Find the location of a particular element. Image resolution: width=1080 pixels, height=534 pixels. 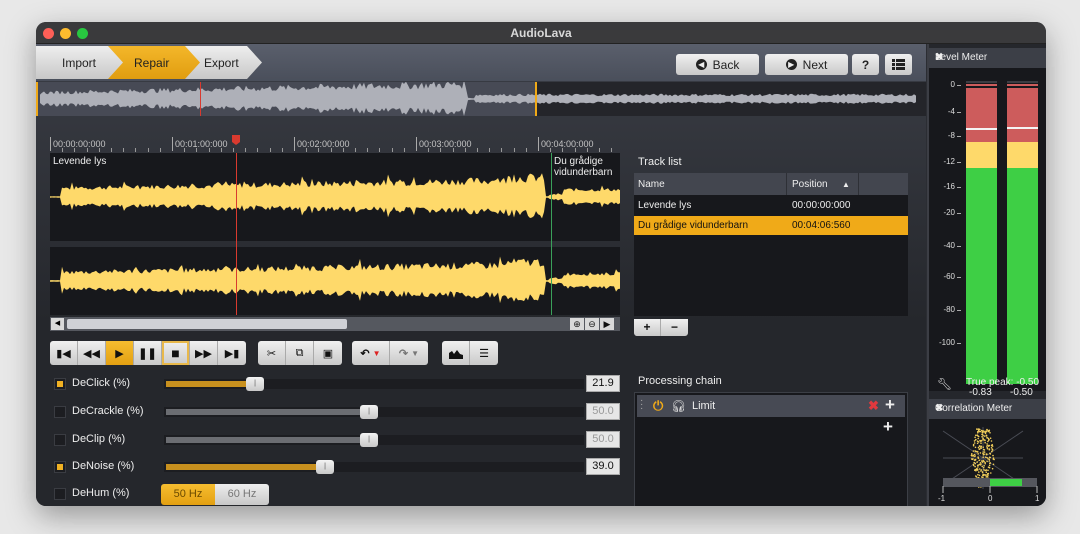

declip-slider: | is located at coordinates (374, 440).